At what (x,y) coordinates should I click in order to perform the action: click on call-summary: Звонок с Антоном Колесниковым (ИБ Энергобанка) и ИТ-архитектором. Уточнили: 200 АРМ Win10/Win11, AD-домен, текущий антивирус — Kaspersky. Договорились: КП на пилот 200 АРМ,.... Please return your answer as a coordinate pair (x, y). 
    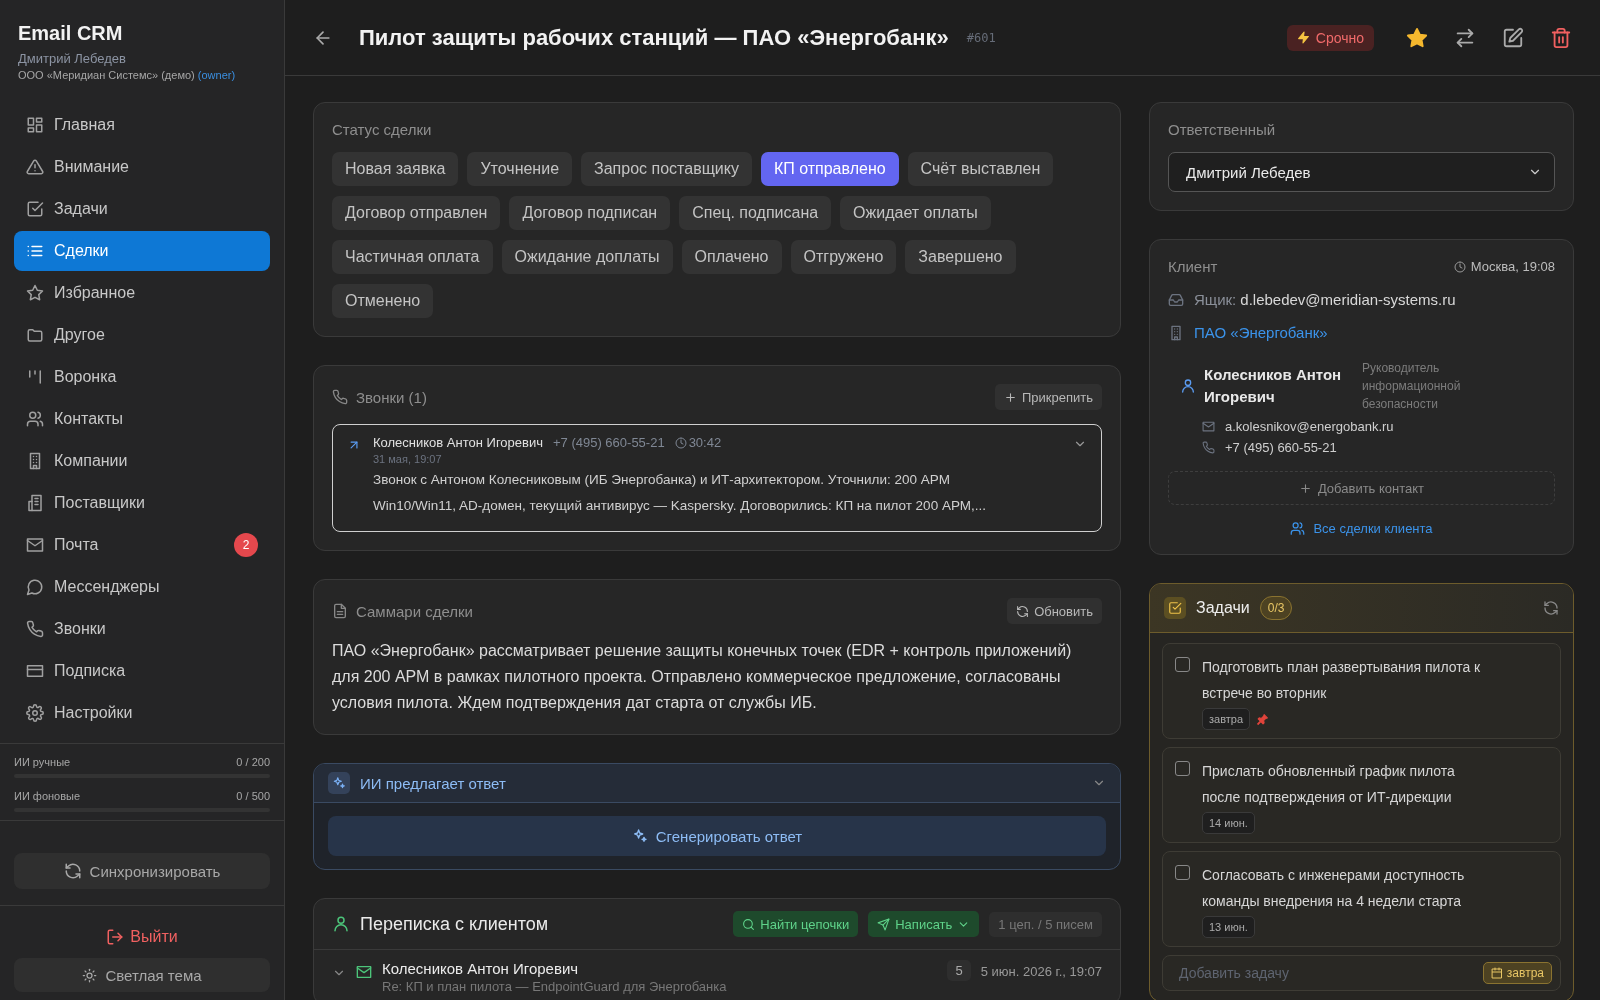
    Looking at the image, I should click on (680, 493).